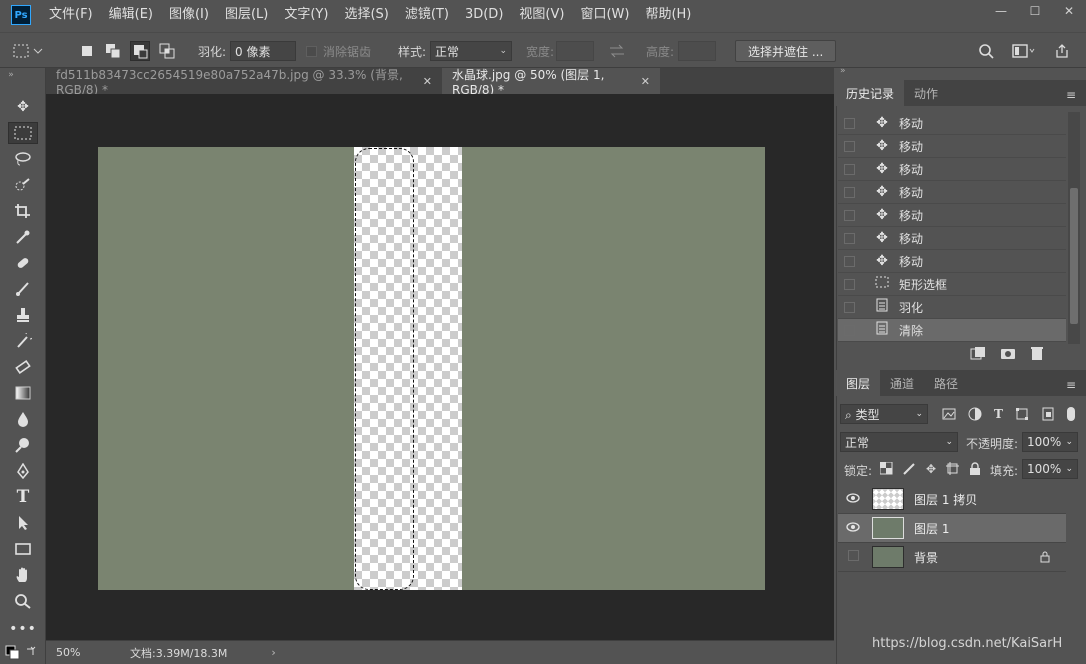 The width and height of the screenshot is (1086, 664). What do you see at coordinates (975, 414) in the screenshot?
I see `filter-adjustment-icon` at bounding box center [975, 414].